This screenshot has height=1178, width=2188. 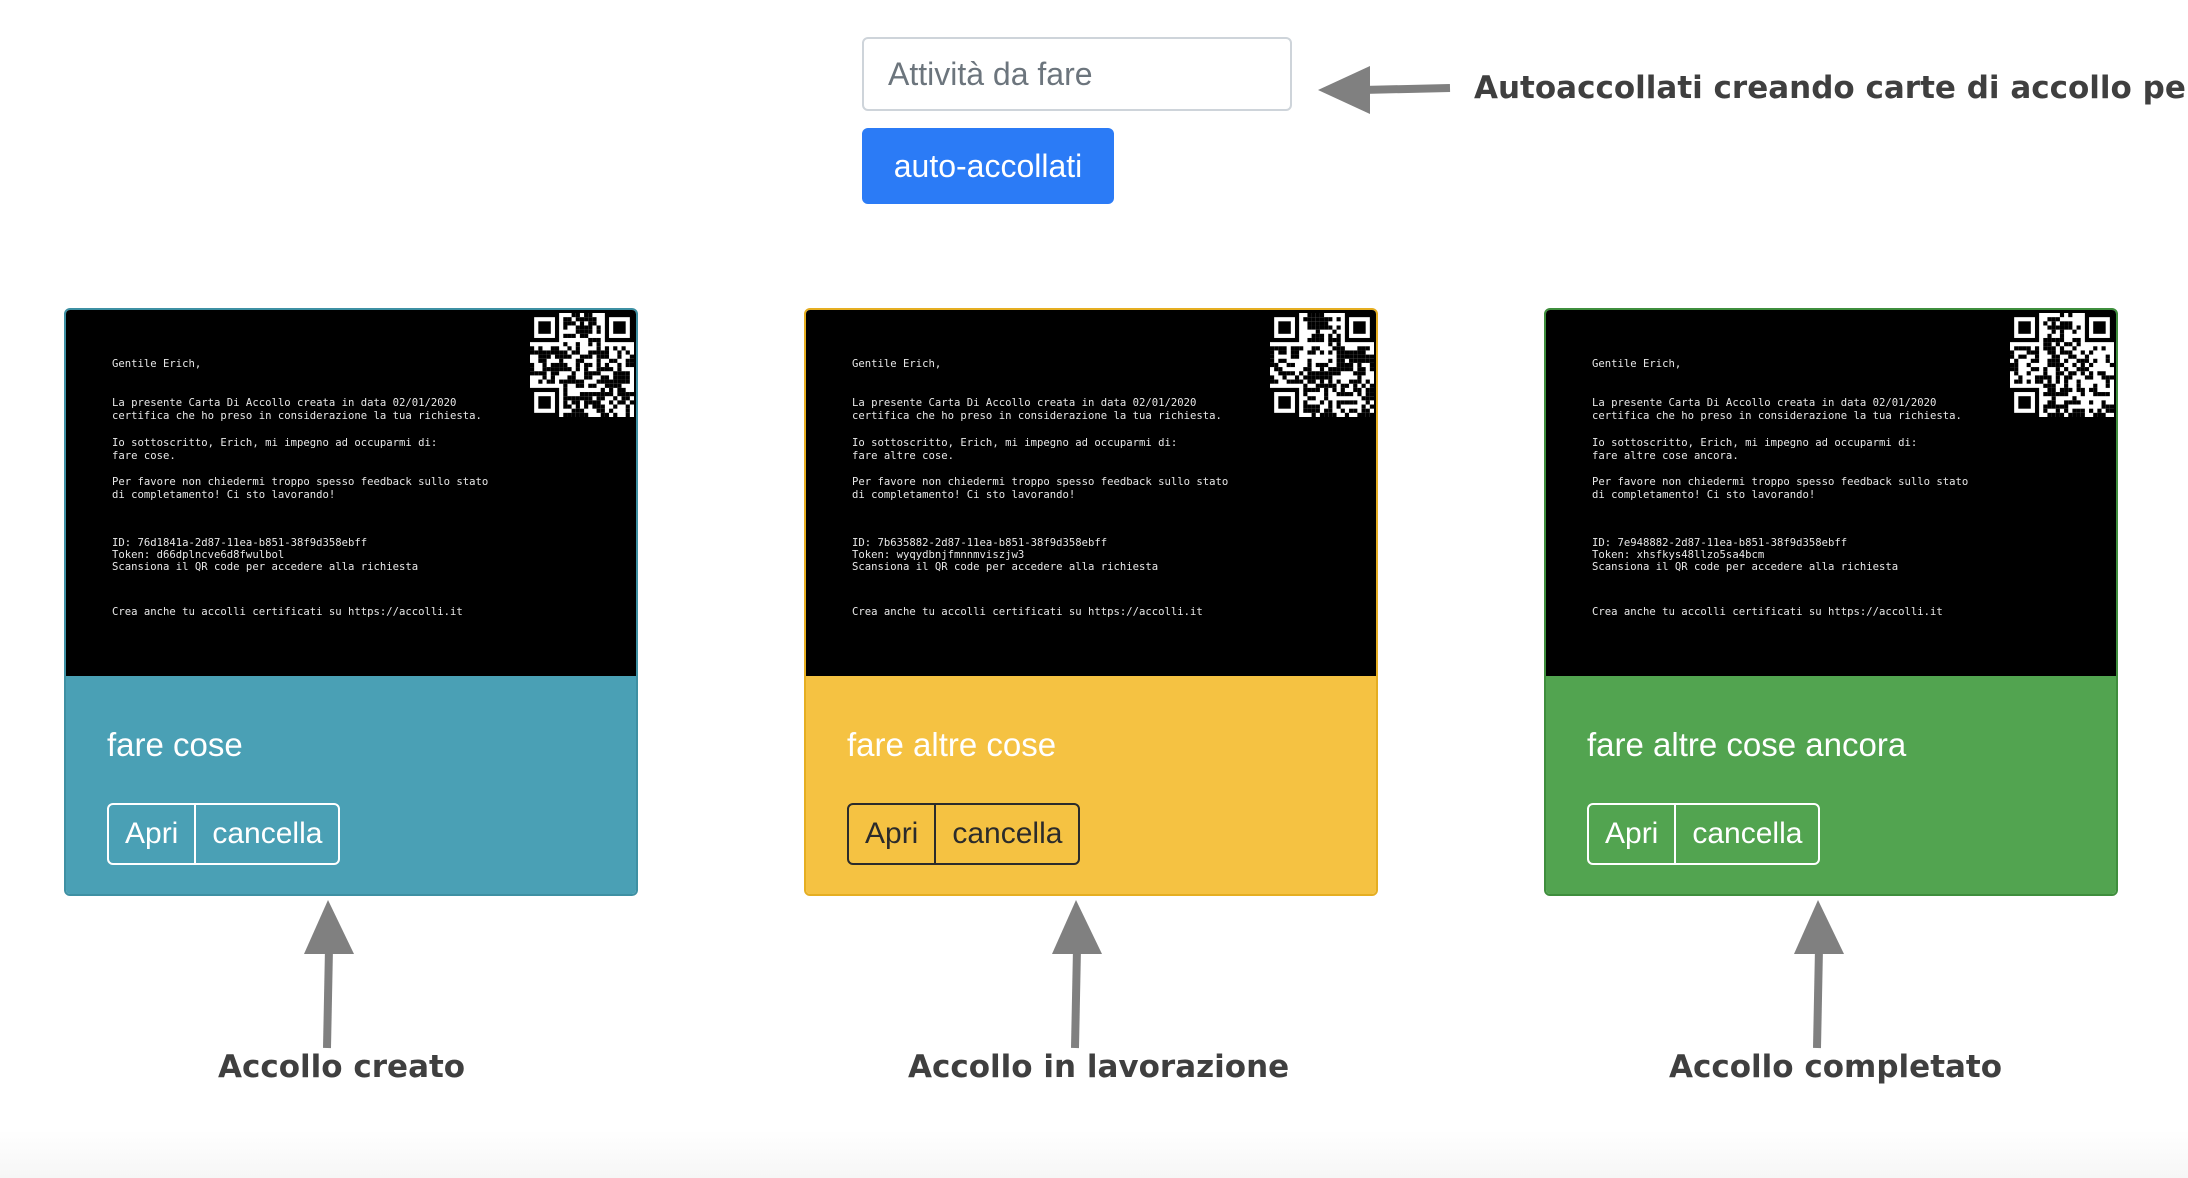 I want to click on cert-text: fare cose., so click(x=144, y=456).